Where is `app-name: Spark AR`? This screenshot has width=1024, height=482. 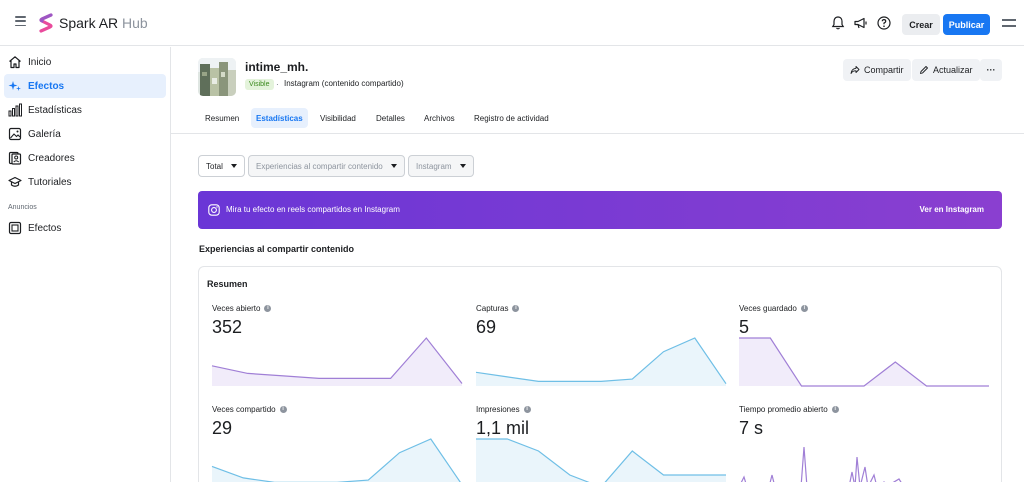 app-name: Spark AR is located at coordinates (89, 23).